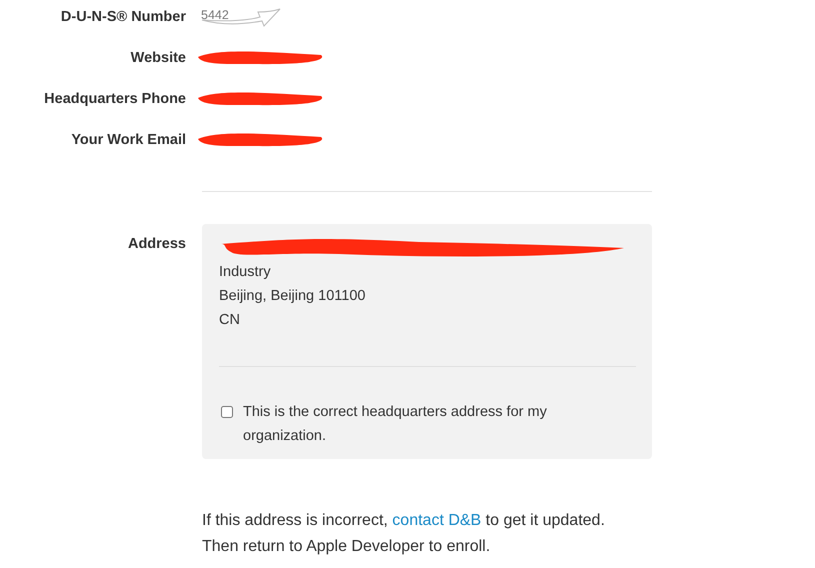 The width and height of the screenshot is (815, 568). What do you see at coordinates (123, 17) in the screenshot?
I see `field-label: D-U-N-S® Number` at bounding box center [123, 17].